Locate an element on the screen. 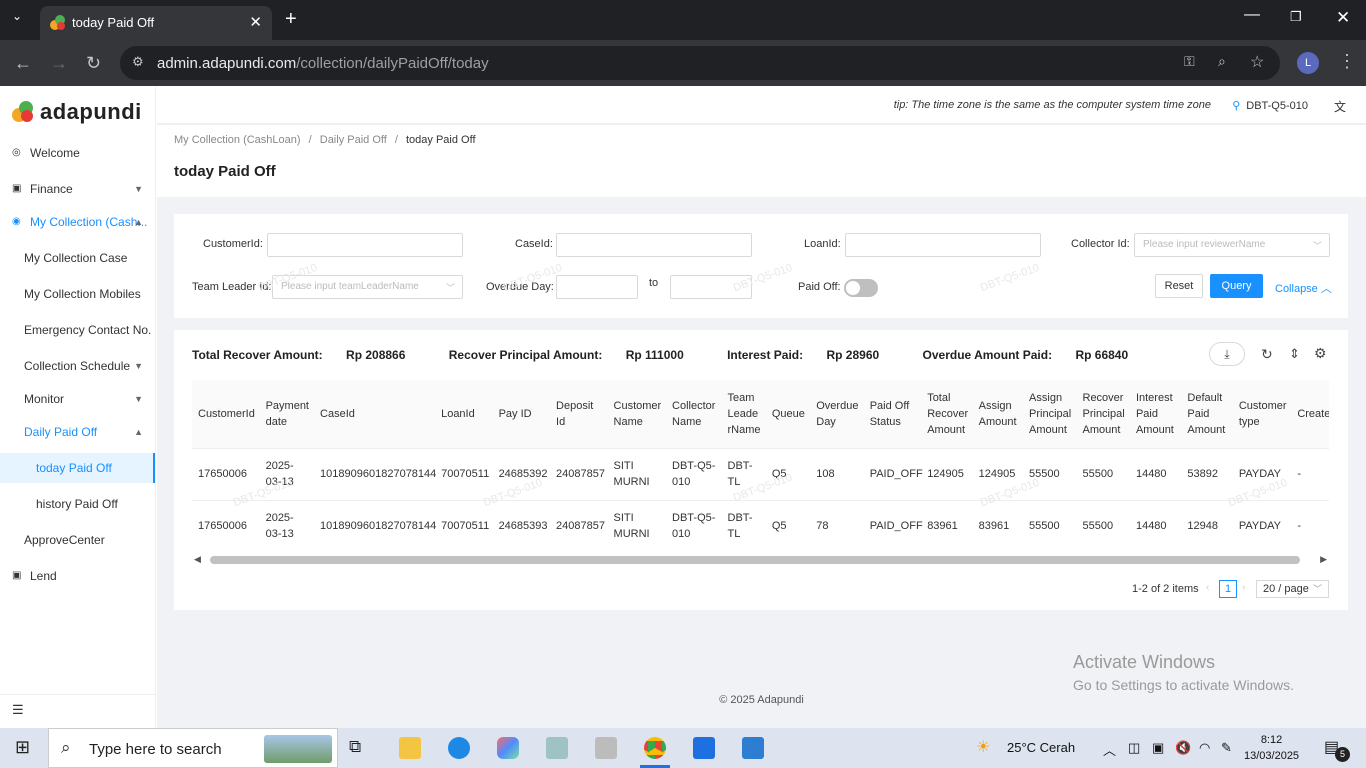  sidebar-item-daily-paid-off: Daily Paid Off ▲ is located at coordinates (77, 432).